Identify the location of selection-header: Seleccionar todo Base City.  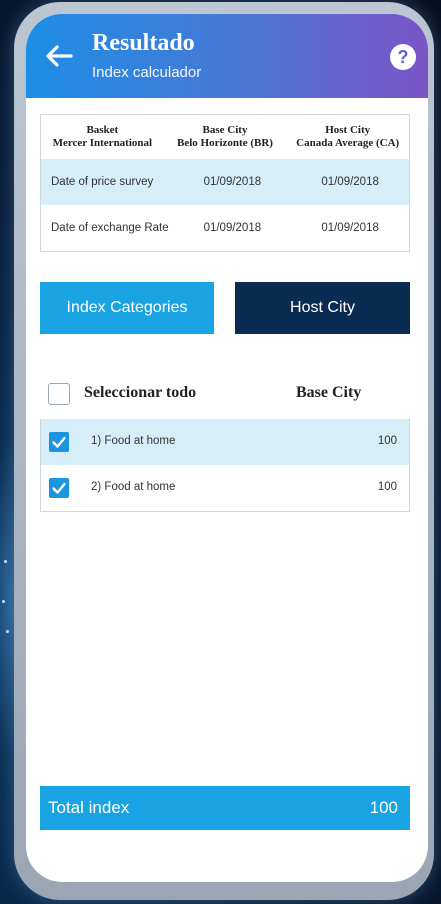
(225, 398).